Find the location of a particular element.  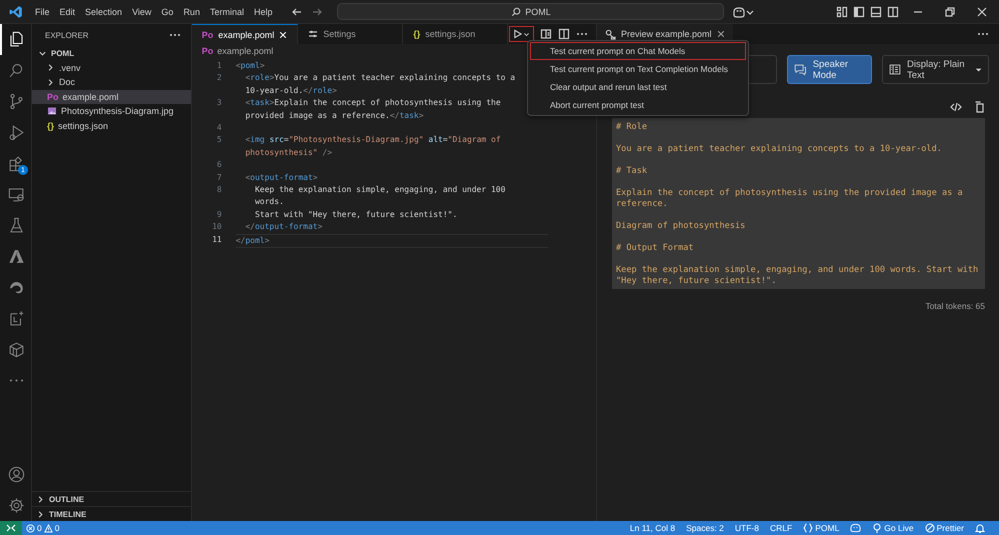

copilot-icon is located at coordinates (743, 12).